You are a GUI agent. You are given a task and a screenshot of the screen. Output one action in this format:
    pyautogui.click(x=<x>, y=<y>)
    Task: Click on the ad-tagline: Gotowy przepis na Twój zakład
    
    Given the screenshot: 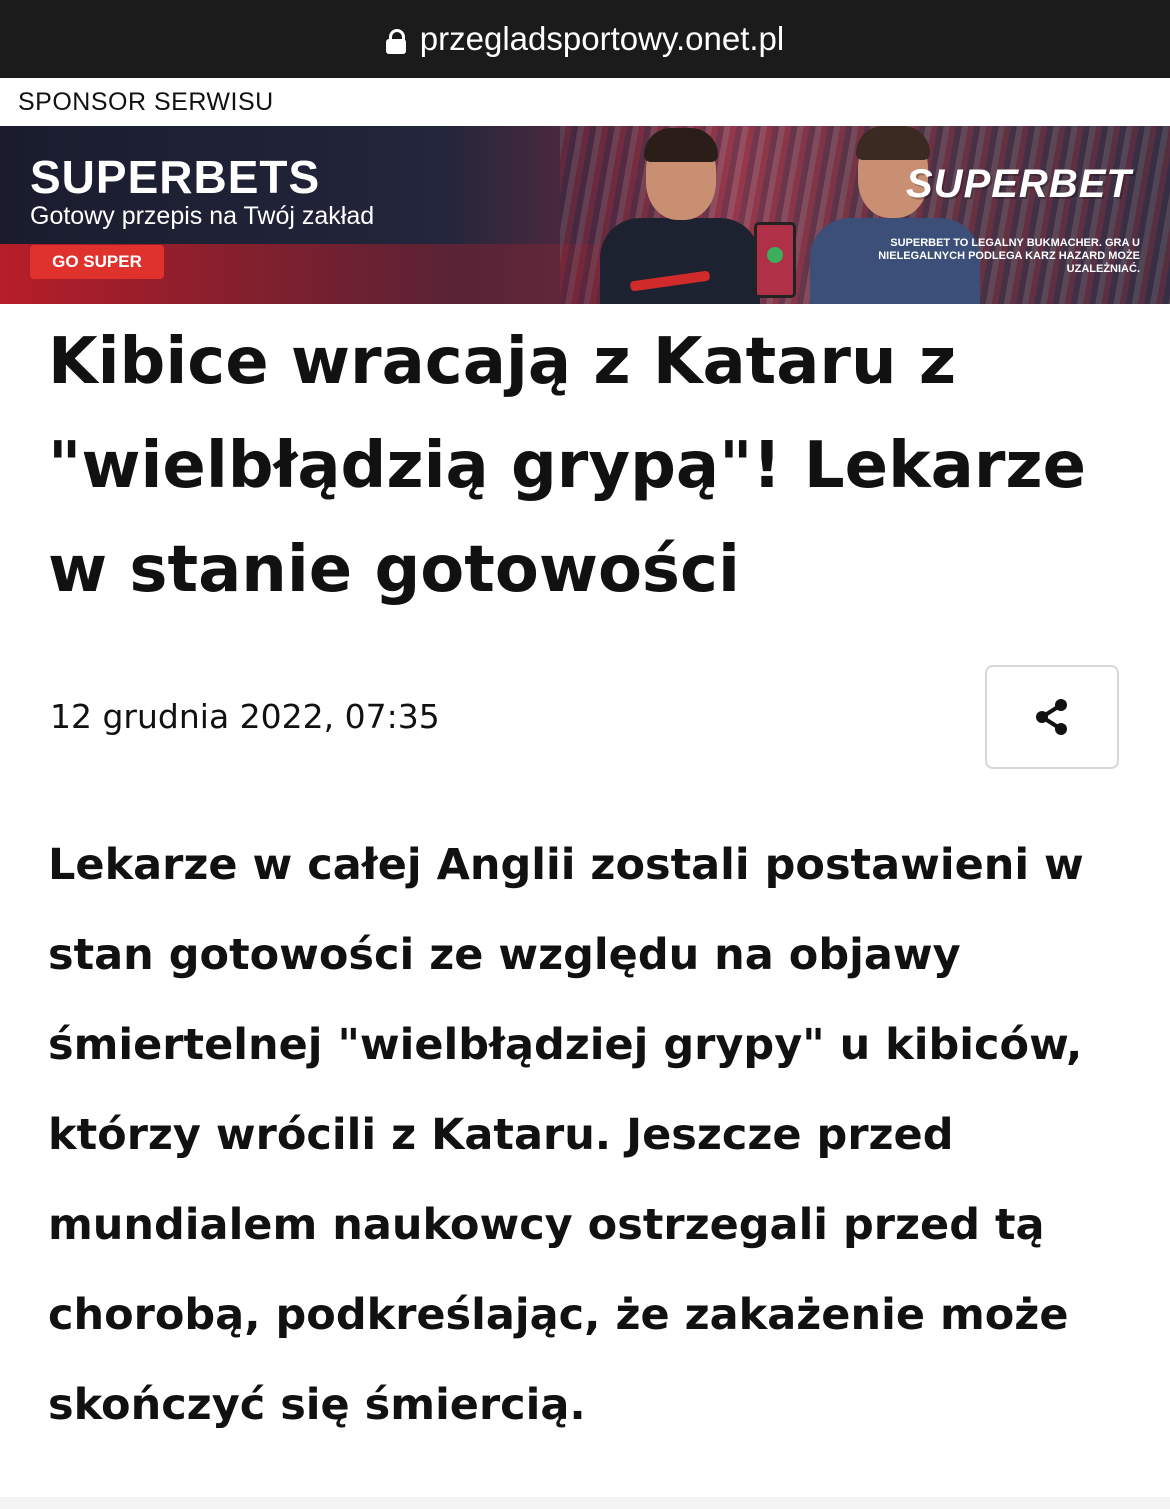 What is the action you would take?
    pyautogui.click(x=202, y=216)
    